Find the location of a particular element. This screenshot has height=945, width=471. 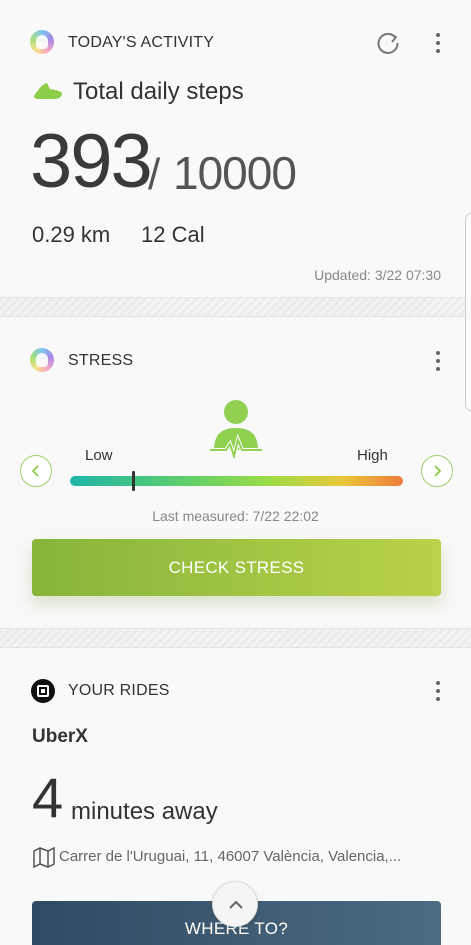

check-stress-label: CHECK STRESS is located at coordinates (236, 567).